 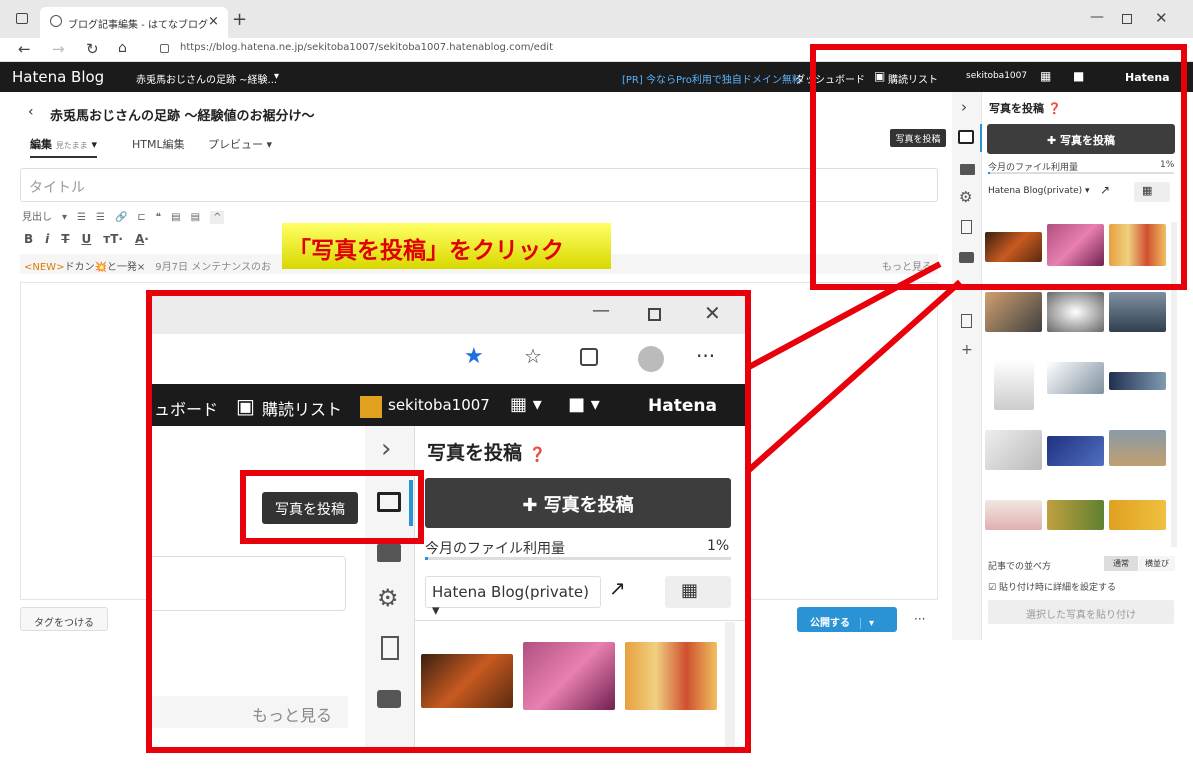 What do you see at coordinates (526, 404) in the screenshot?
I see `apps-grid-icon: ▦ ▾` at bounding box center [526, 404].